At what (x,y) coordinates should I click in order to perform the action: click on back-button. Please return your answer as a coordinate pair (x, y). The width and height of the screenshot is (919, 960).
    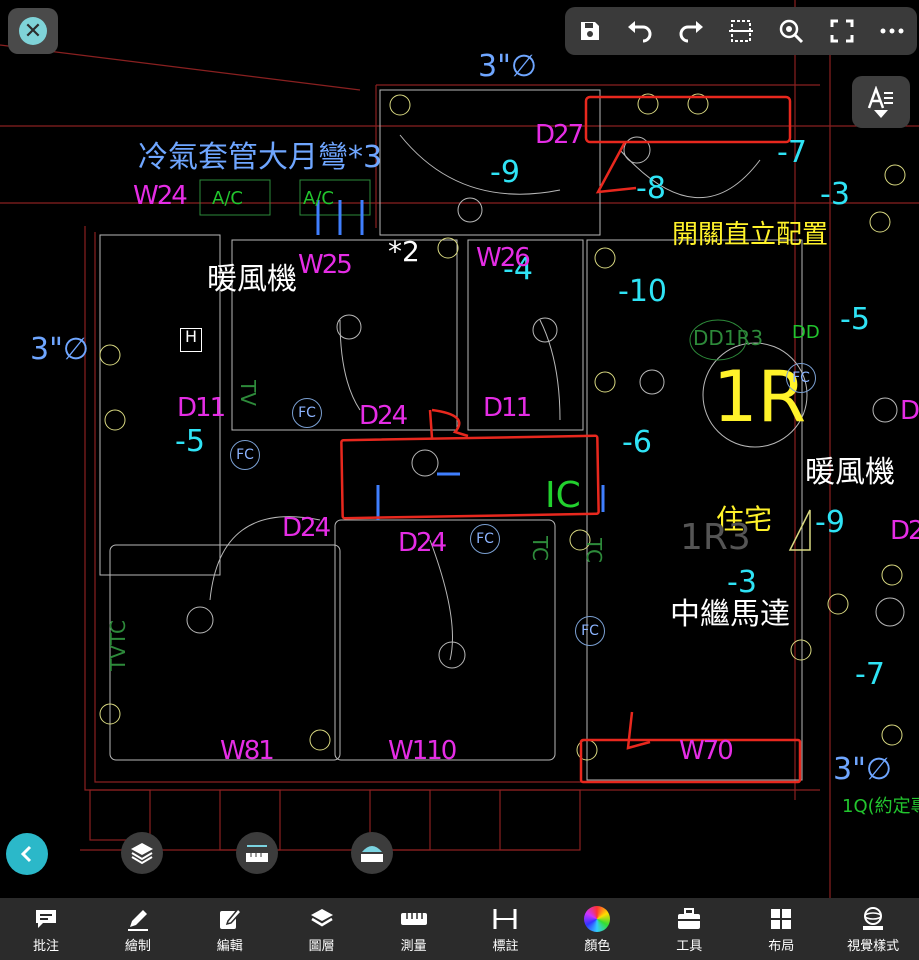
    Looking at the image, I should click on (27, 854).